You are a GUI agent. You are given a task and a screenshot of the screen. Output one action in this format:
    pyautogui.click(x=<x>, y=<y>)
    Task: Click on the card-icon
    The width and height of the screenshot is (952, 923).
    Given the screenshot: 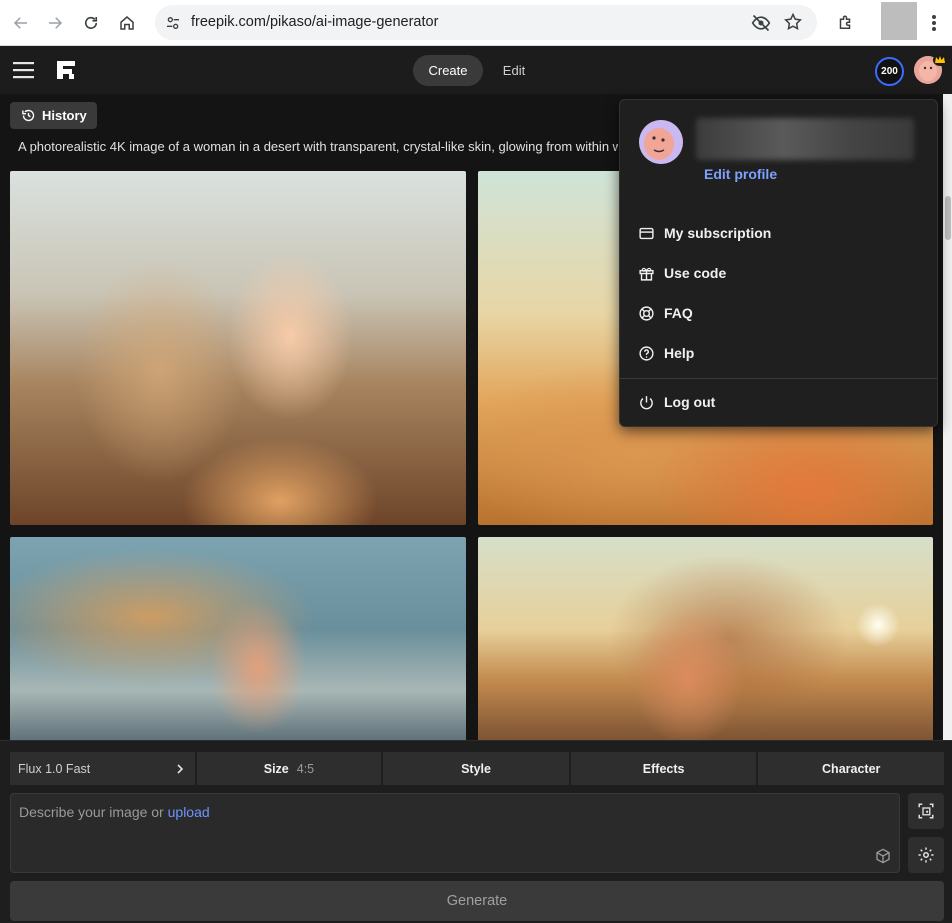 What is the action you would take?
    pyautogui.click(x=646, y=233)
    